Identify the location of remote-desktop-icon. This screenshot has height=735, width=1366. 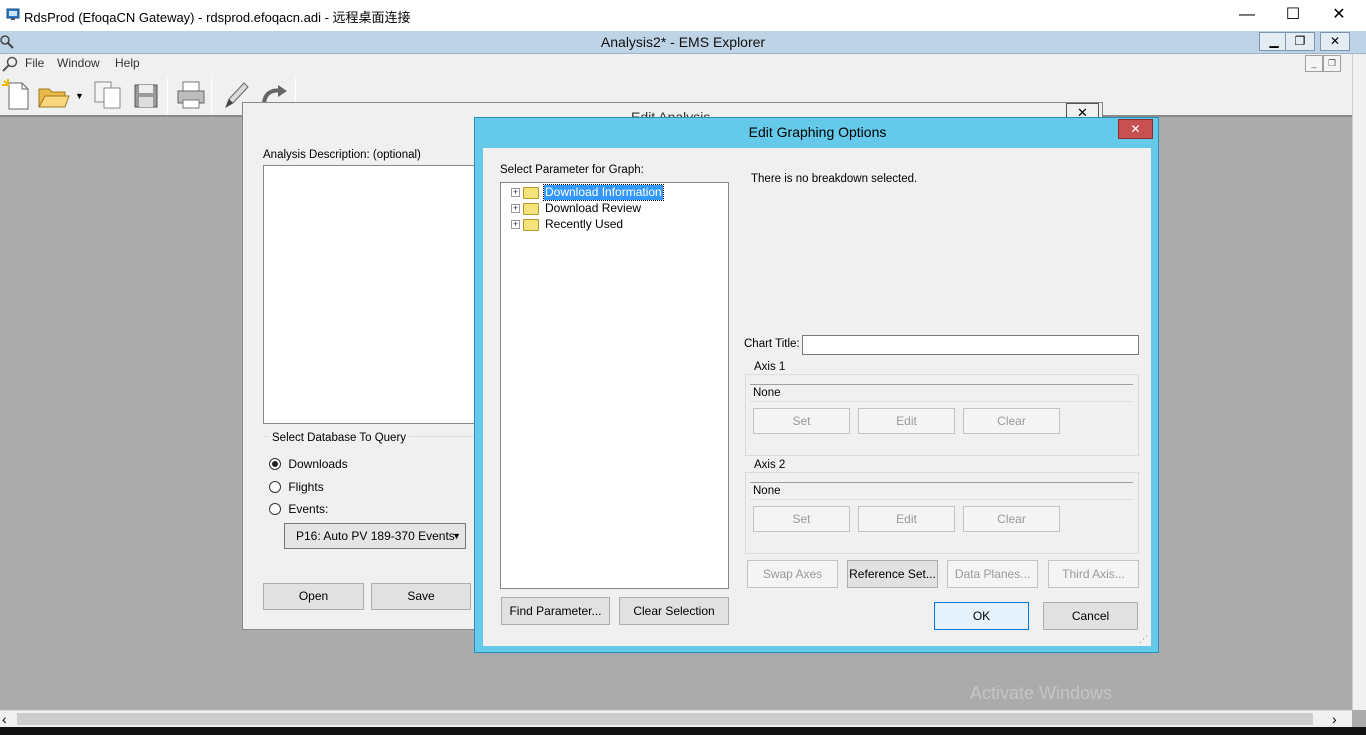
(13, 14).